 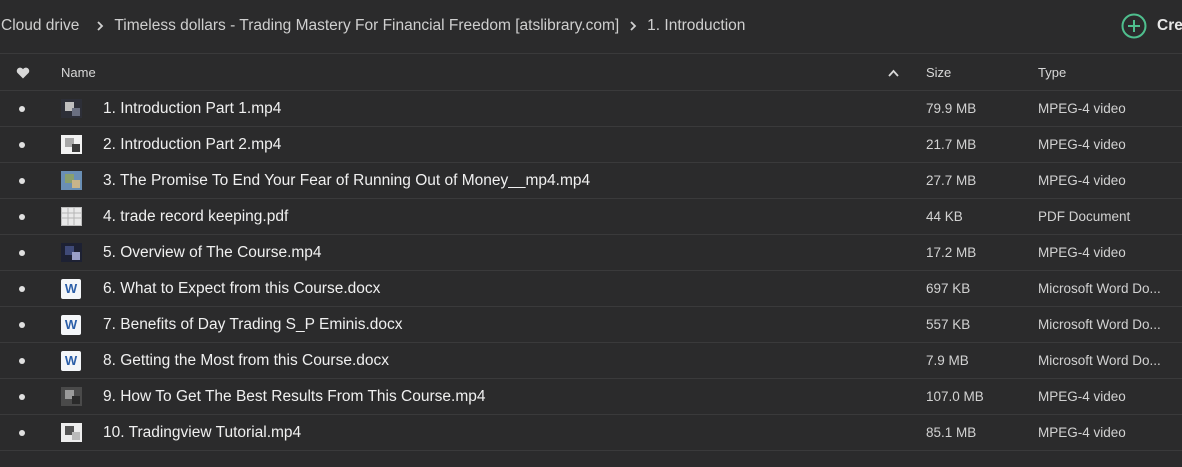 I want to click on file-size: 107.0 MB, so click(x=955, y=396).